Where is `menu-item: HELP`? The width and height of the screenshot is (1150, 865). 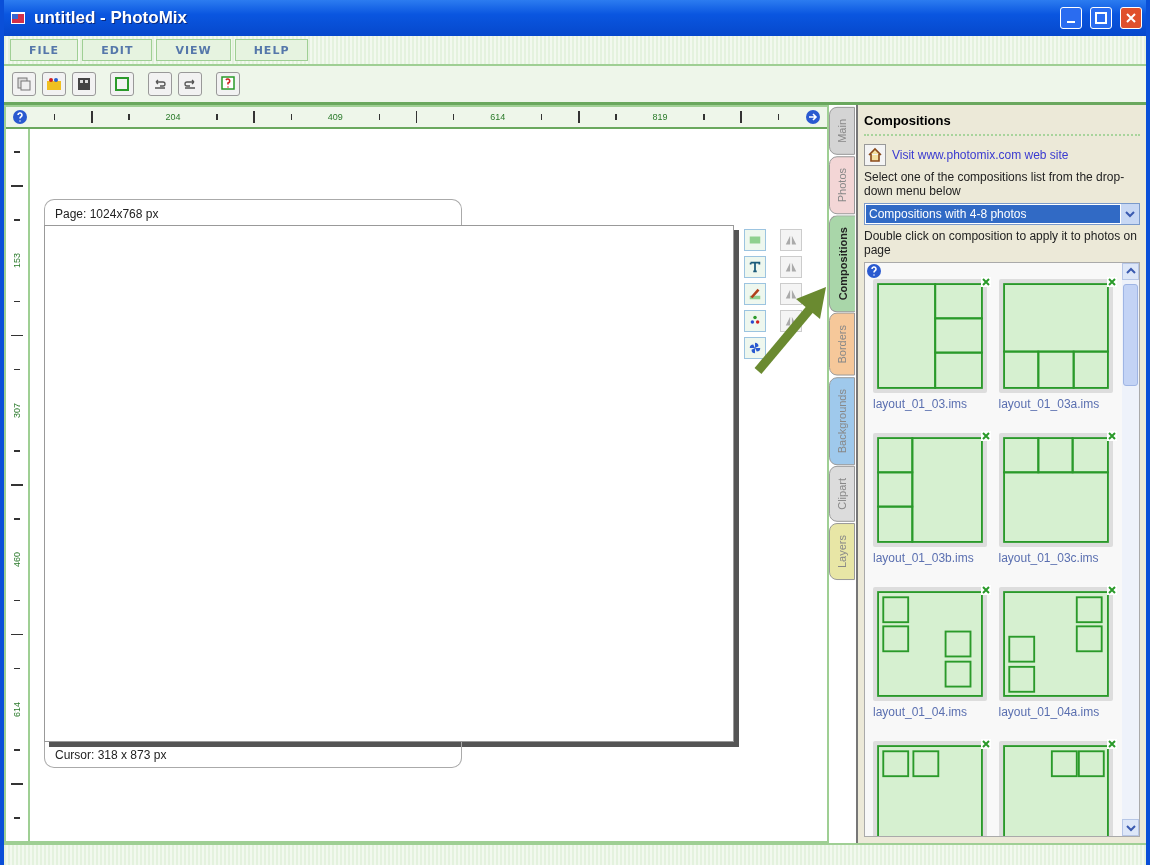 menu-item: HELP is located at coordinates (271, 50).